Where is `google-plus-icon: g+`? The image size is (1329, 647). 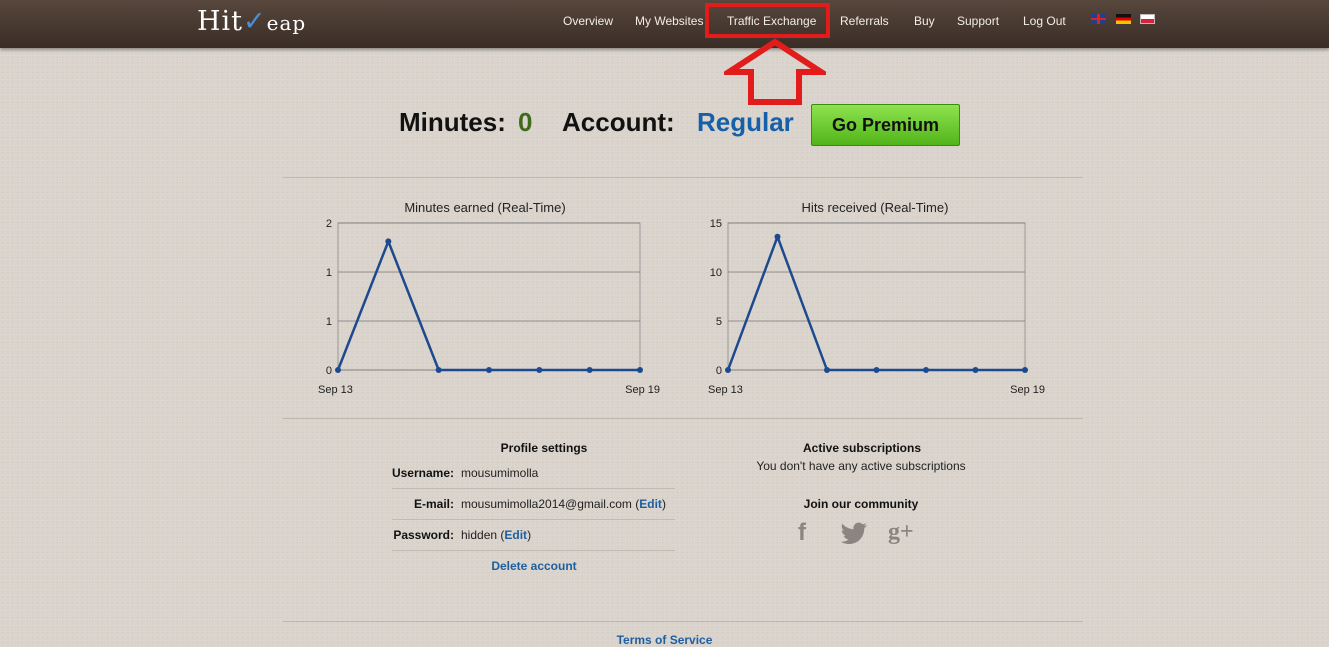
google-plus-icon: g+ is located at coordinates (901, 532).